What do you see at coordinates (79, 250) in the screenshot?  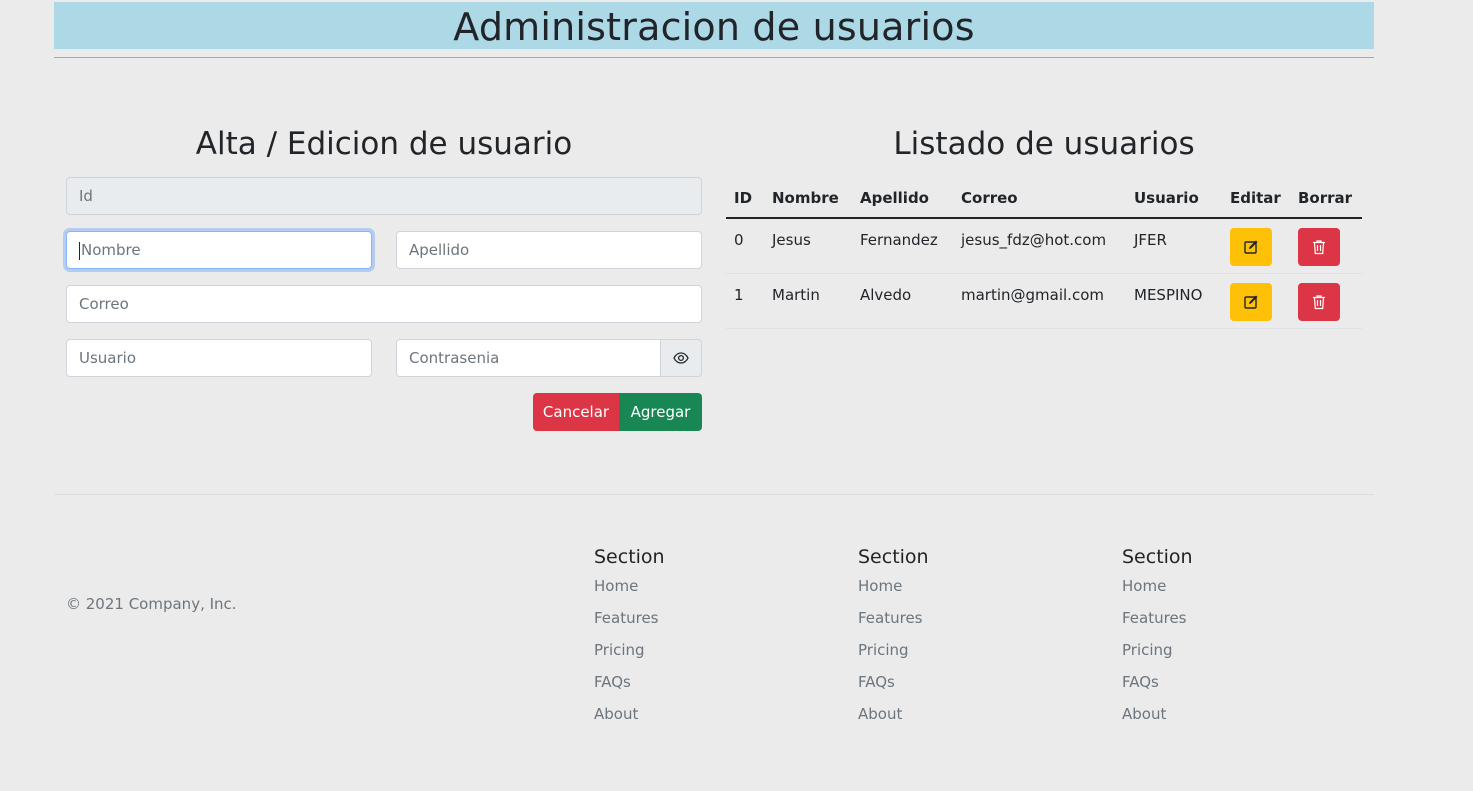 I see `text-caret` at bounding box center [79, 250].